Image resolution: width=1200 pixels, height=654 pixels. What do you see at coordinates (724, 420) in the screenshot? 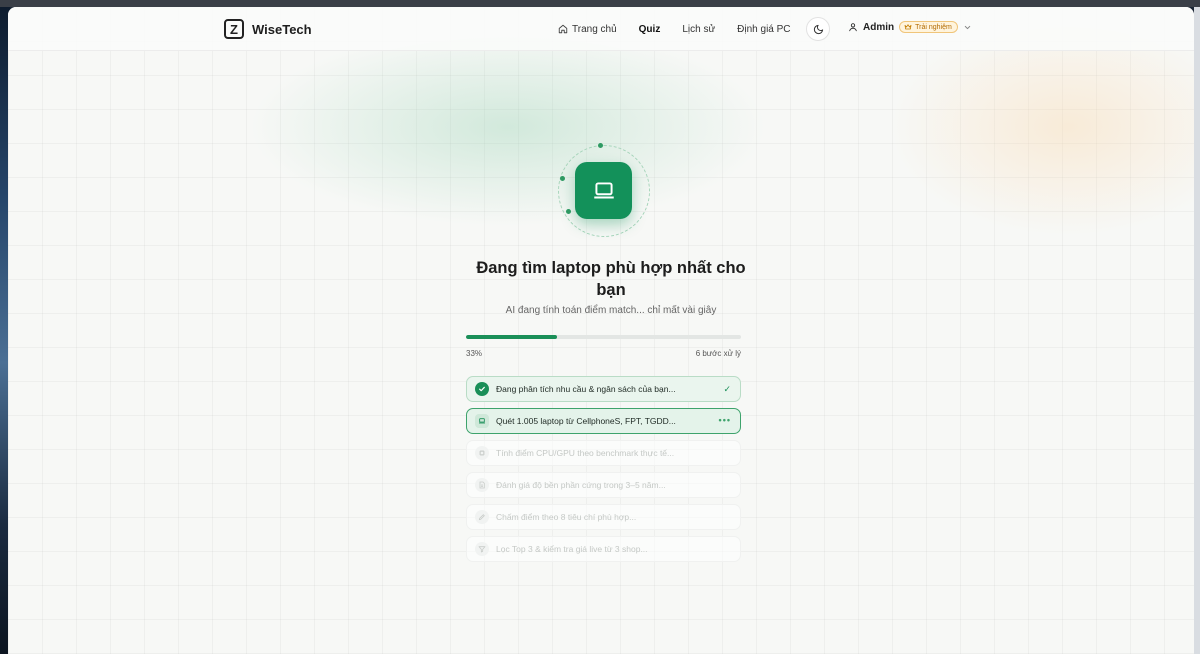
I see `loading-dots-icon: •••` at bounding box center [724, 420].